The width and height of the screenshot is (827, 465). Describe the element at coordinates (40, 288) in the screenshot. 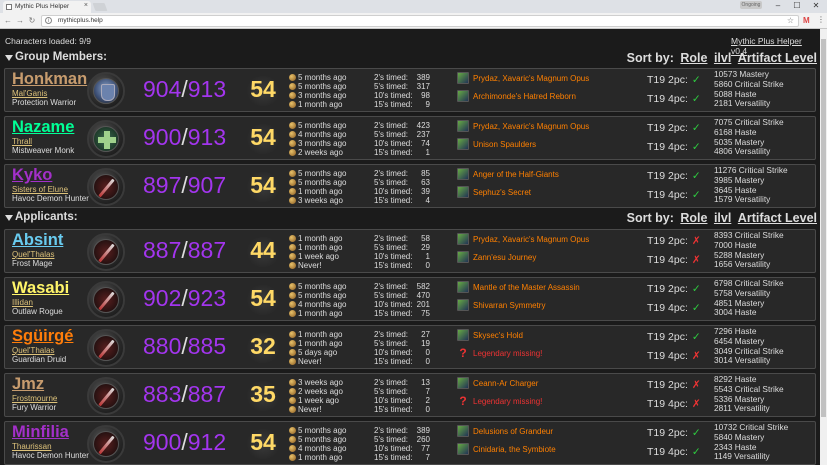

I see `player-name: Wasabi` at that location.